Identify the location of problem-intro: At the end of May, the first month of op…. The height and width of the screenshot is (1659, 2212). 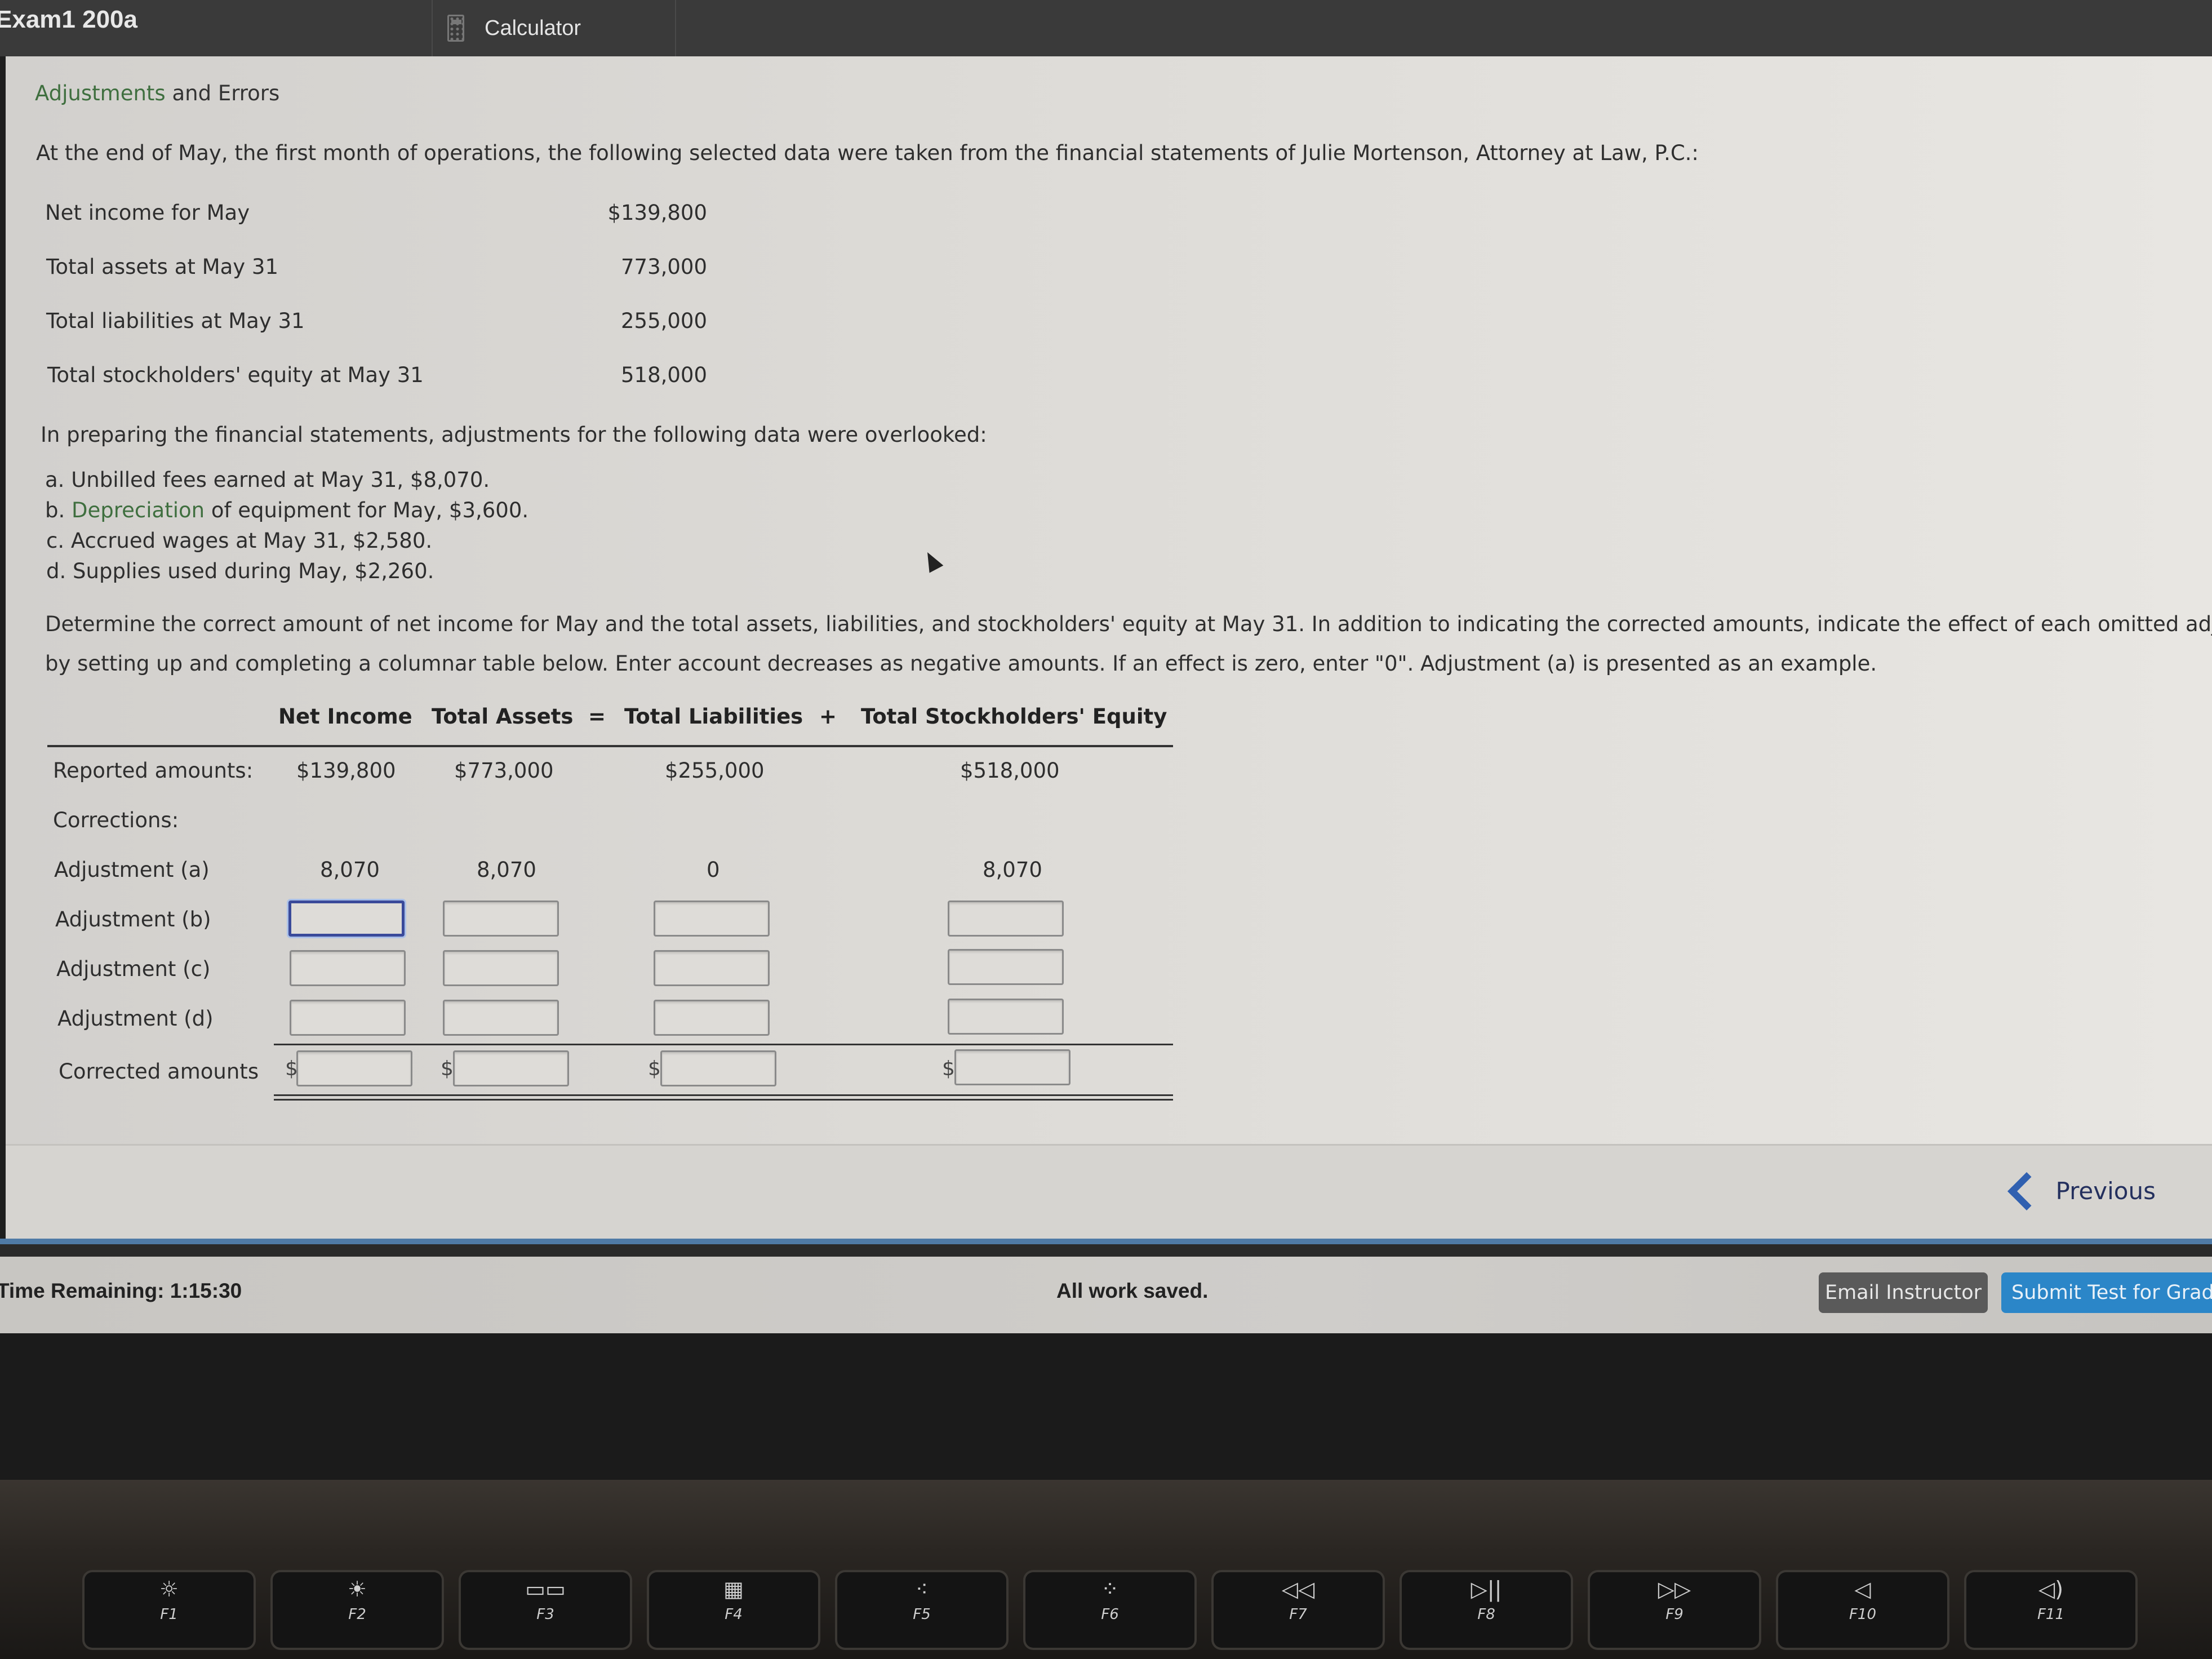
(867, 153).